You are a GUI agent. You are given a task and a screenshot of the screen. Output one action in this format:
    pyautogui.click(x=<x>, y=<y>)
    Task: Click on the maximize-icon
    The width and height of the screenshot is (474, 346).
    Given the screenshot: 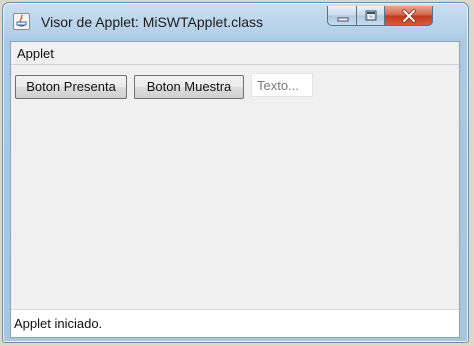 What is the action you would take?
    pyautogui.click(x=371, y=15)
    